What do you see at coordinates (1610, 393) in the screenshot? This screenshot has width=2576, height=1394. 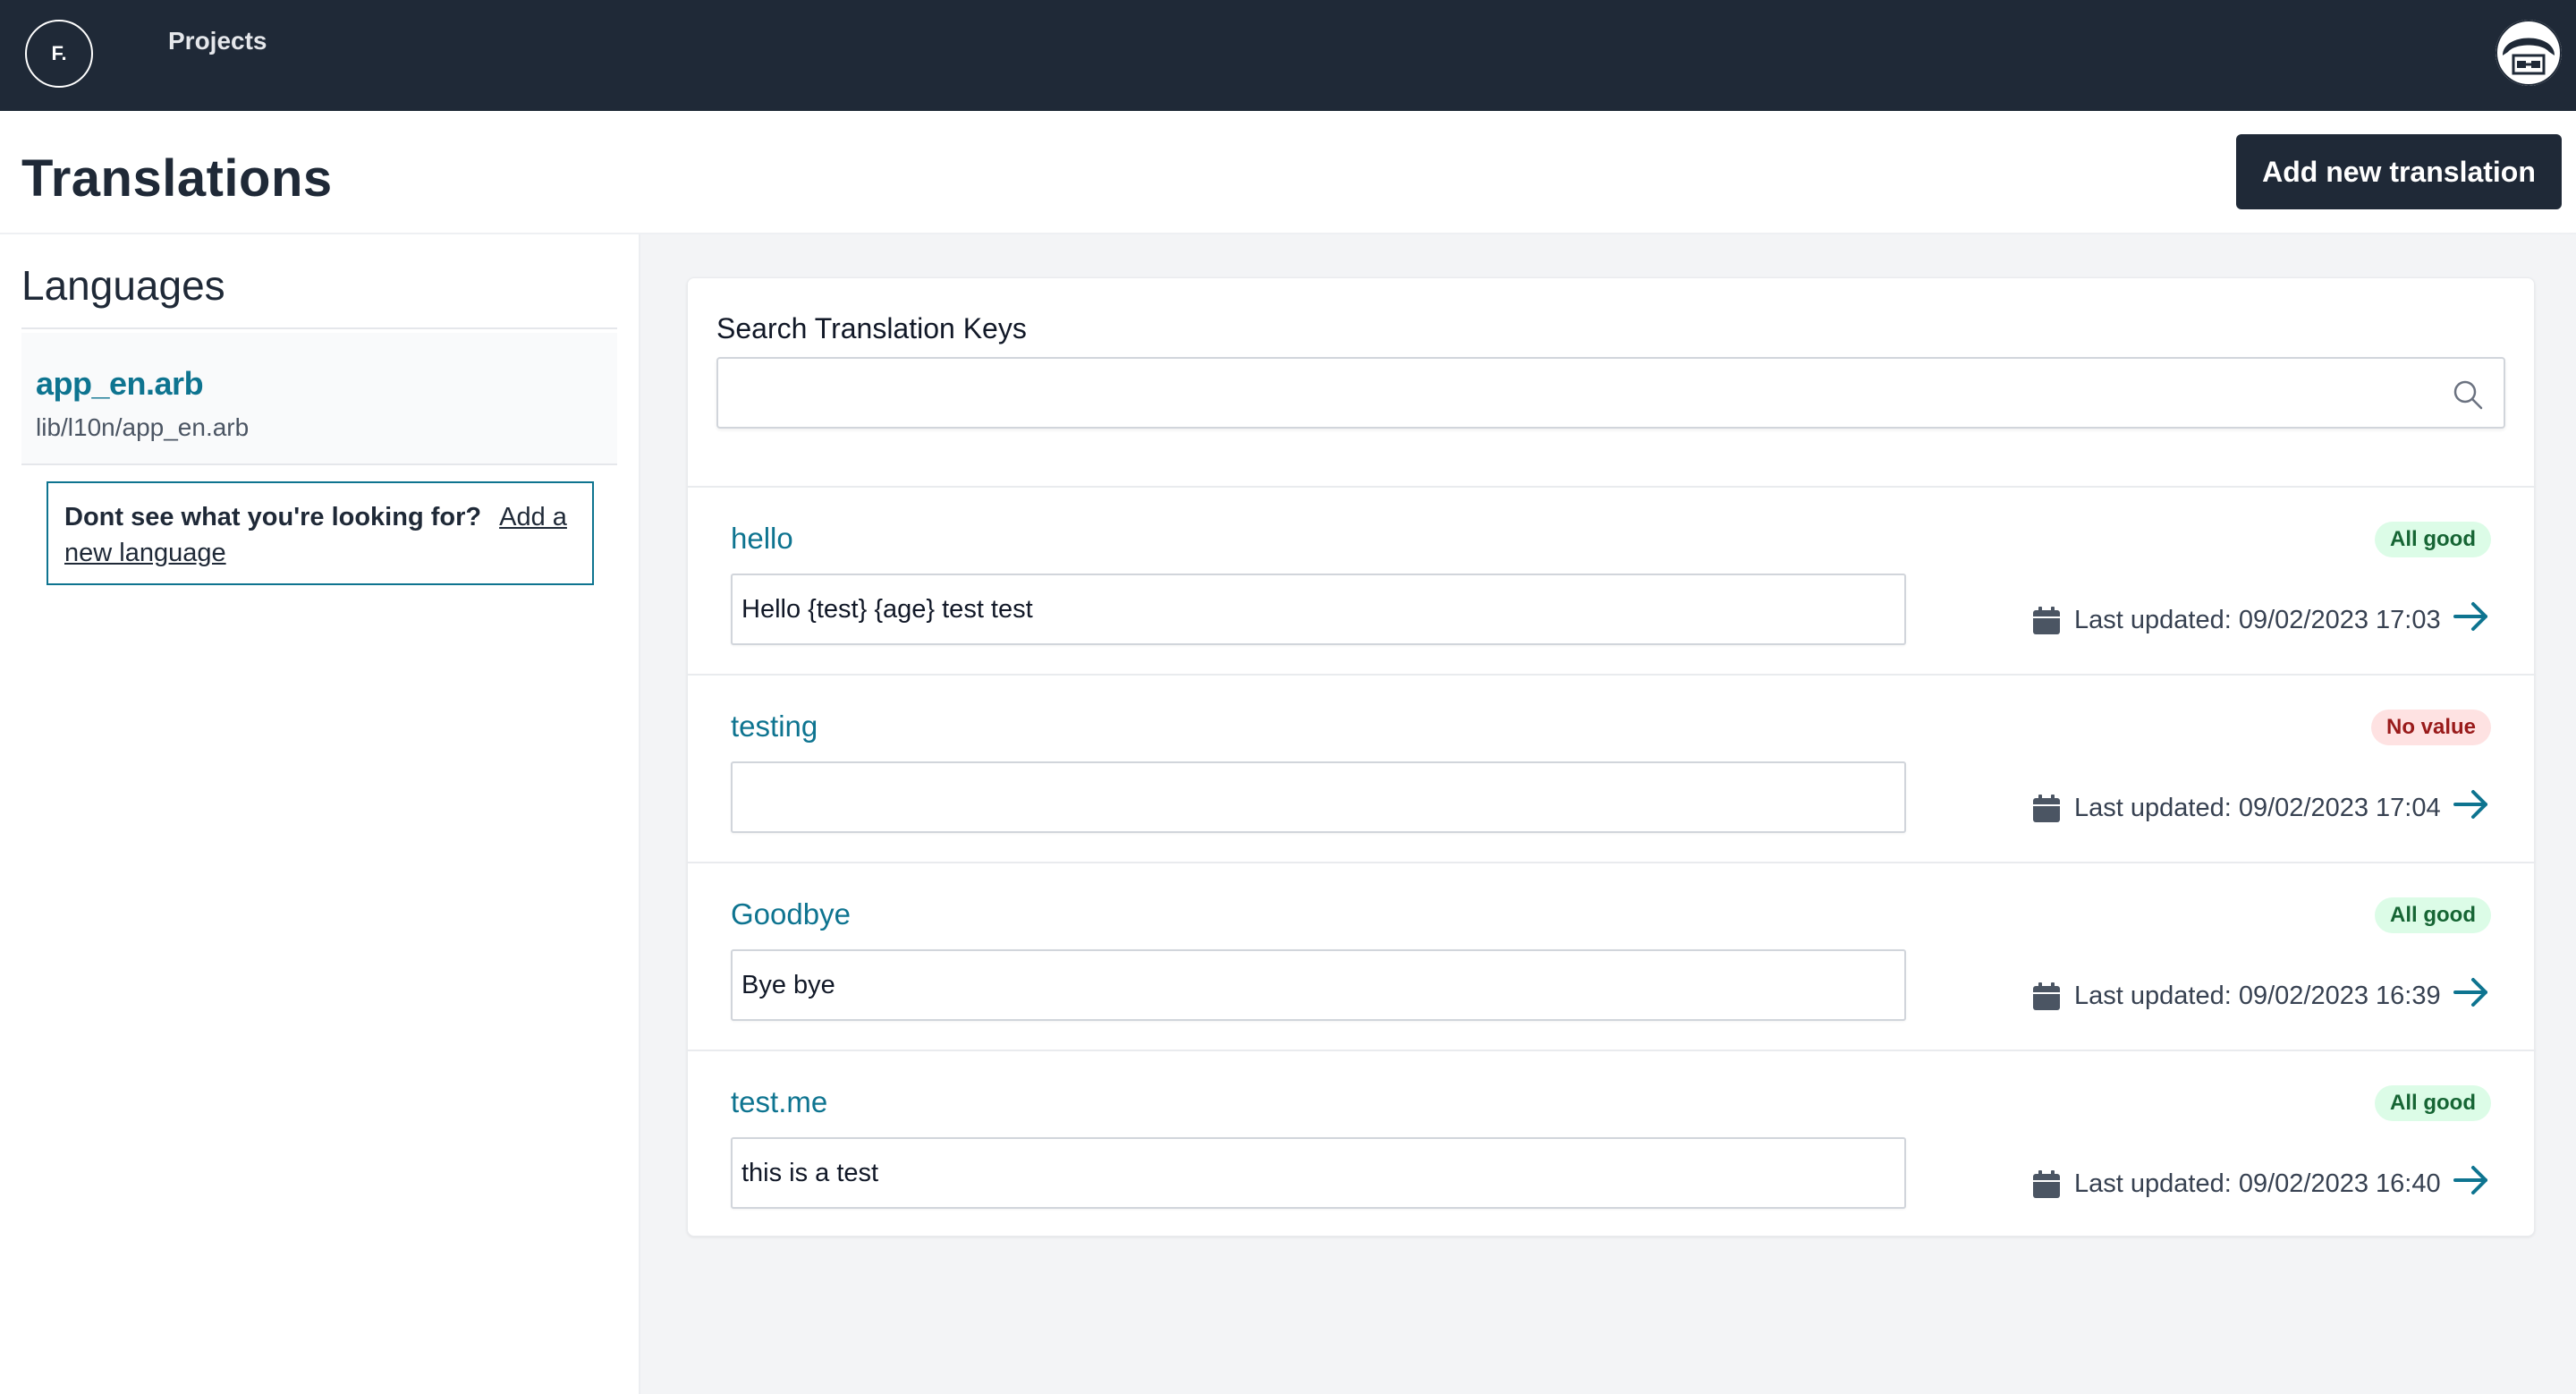 I see `search-input` at bounding box center [1610, 393].